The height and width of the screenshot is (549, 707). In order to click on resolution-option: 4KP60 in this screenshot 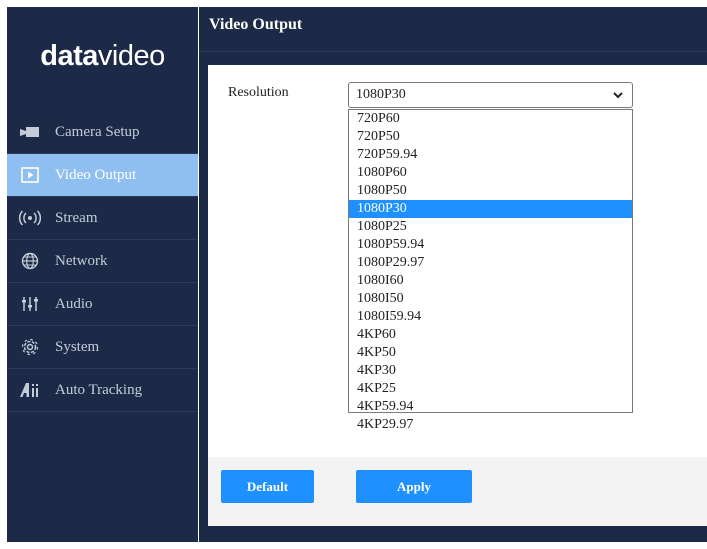, I will do `click(490, 335)`.